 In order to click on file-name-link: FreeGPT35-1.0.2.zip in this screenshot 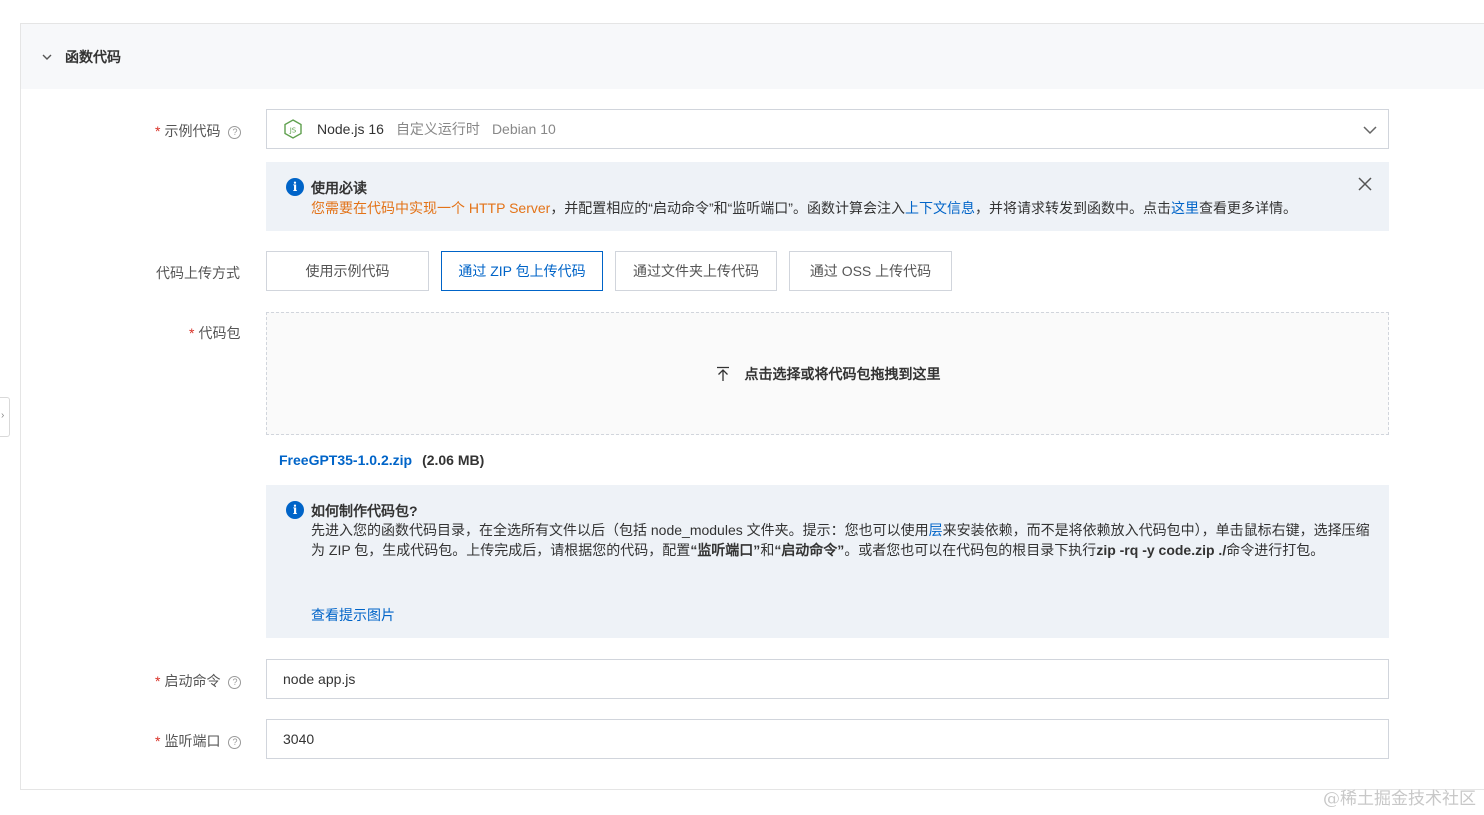, I will do `click(345, 460)`.